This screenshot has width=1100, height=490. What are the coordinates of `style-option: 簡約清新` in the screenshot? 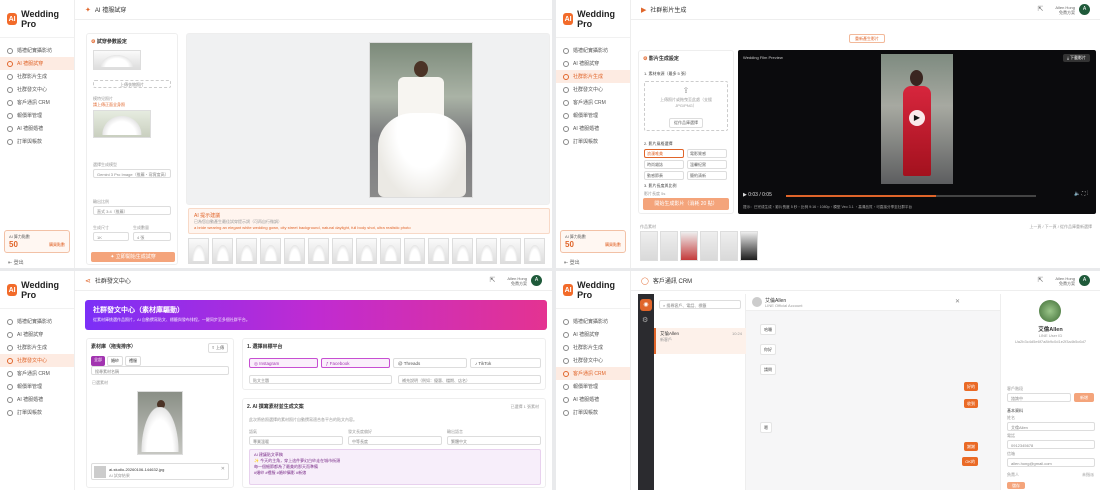 It's located at (707, 175).